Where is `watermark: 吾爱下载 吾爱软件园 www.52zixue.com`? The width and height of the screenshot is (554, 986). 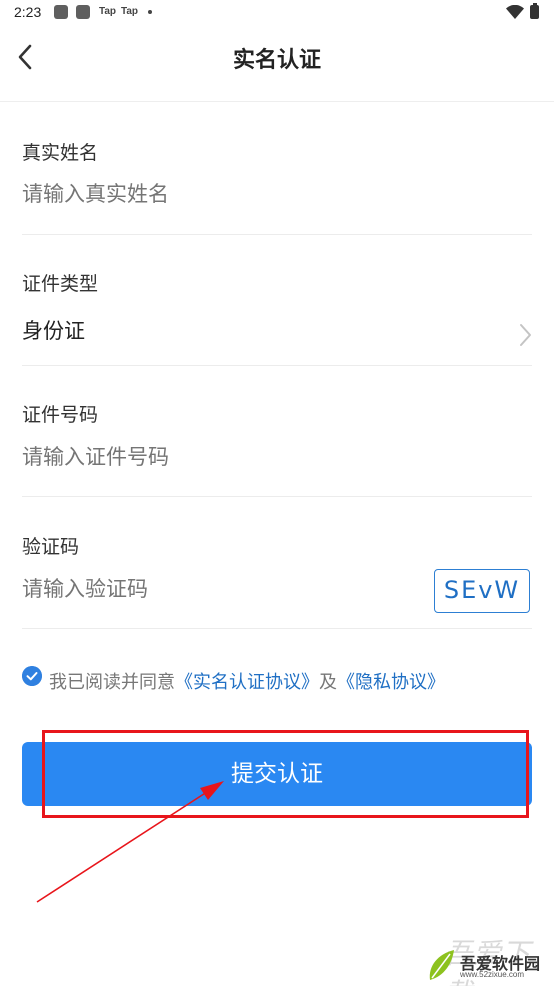
watermark: 吾爱下载 吾爱软件园 www.52zixue.com is located at coordinates (489, 959).